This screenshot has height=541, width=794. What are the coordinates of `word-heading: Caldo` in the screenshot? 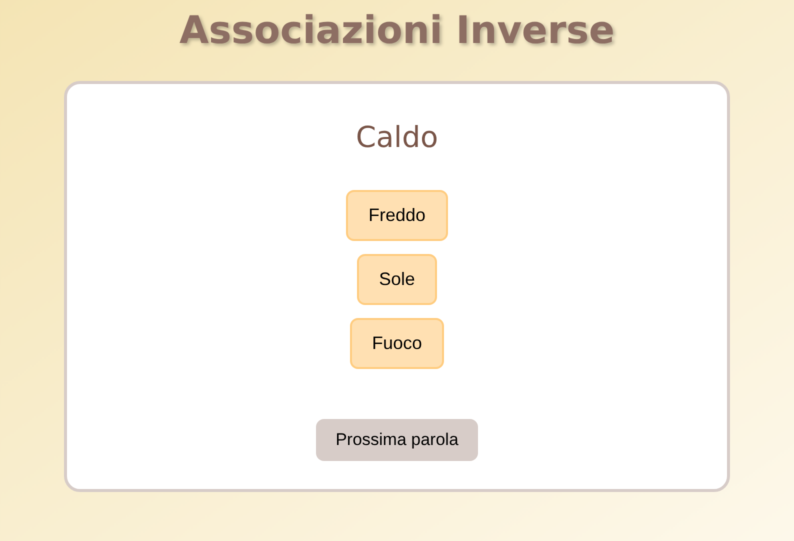 It's located at (397, 137).